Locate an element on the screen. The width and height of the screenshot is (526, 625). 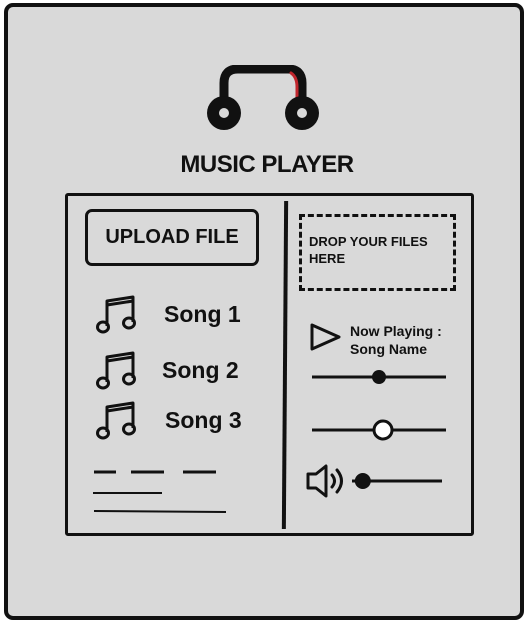
song-item-2: Song 2 is located at coordinates (167, 370).